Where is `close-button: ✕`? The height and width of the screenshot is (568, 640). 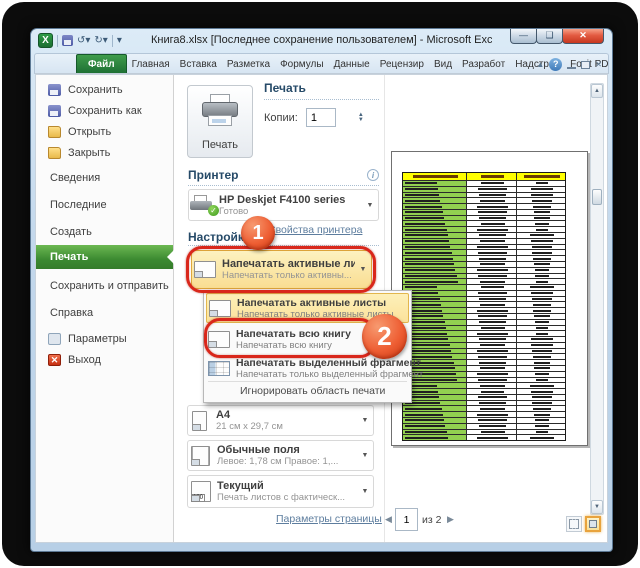
close-button: ✕ is located at coordinates (583, 36).